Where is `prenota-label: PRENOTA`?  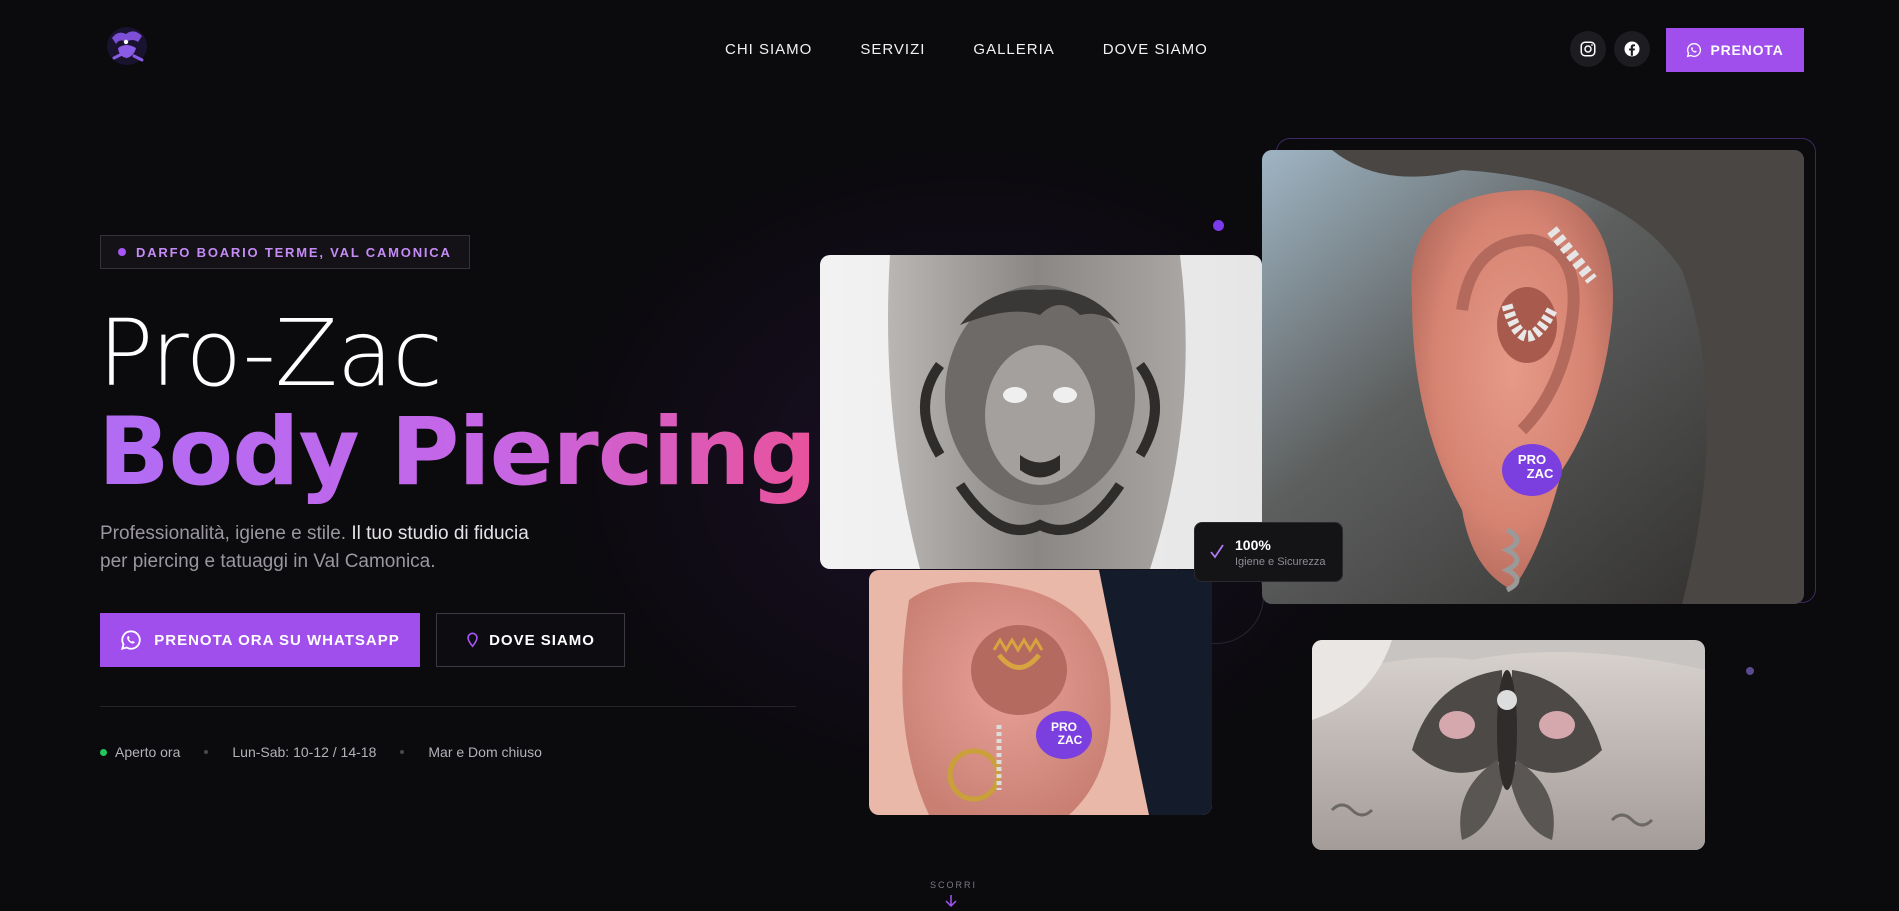 prenota-label: PRENOTA is located at coordinates (1747, 50).